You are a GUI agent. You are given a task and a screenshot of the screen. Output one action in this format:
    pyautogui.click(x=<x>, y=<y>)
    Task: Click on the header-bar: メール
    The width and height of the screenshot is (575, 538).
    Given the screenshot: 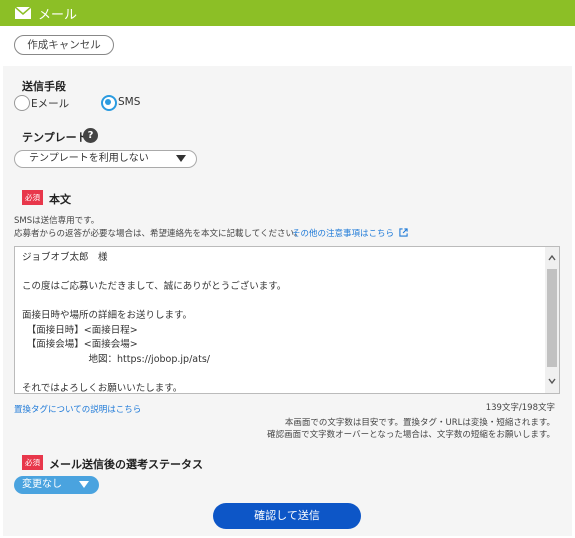 What is the action you would take?
    pyautogui.click(x=287, y=13)
    